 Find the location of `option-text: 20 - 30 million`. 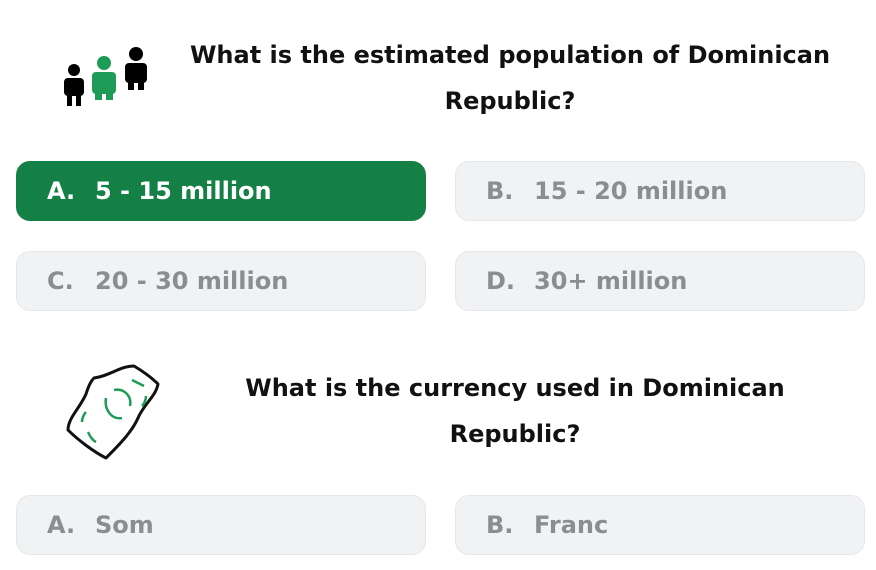

option-text: 20 - 30 million is located at coordinates (192, 281).